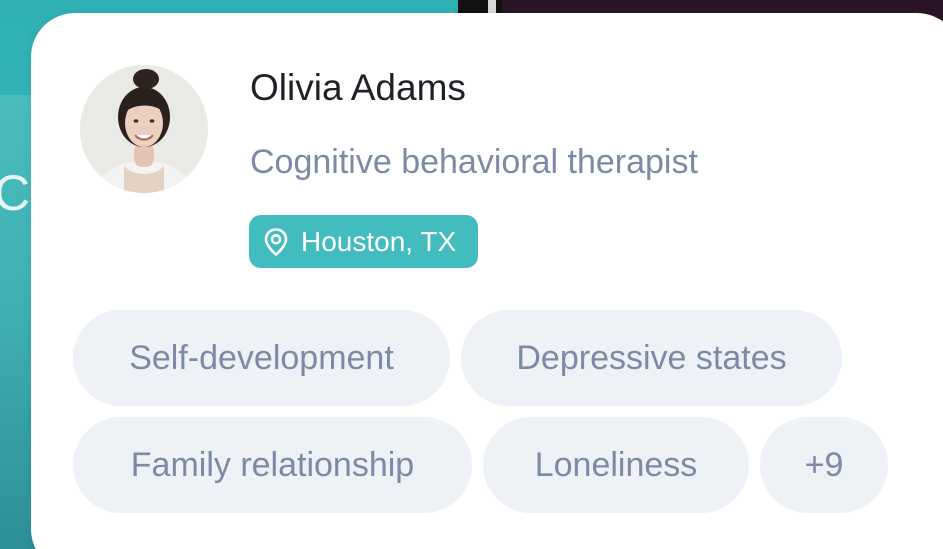 The image size is (943, 549). I want to click on tag-loneliness: Loneliness, so click(616, 465).